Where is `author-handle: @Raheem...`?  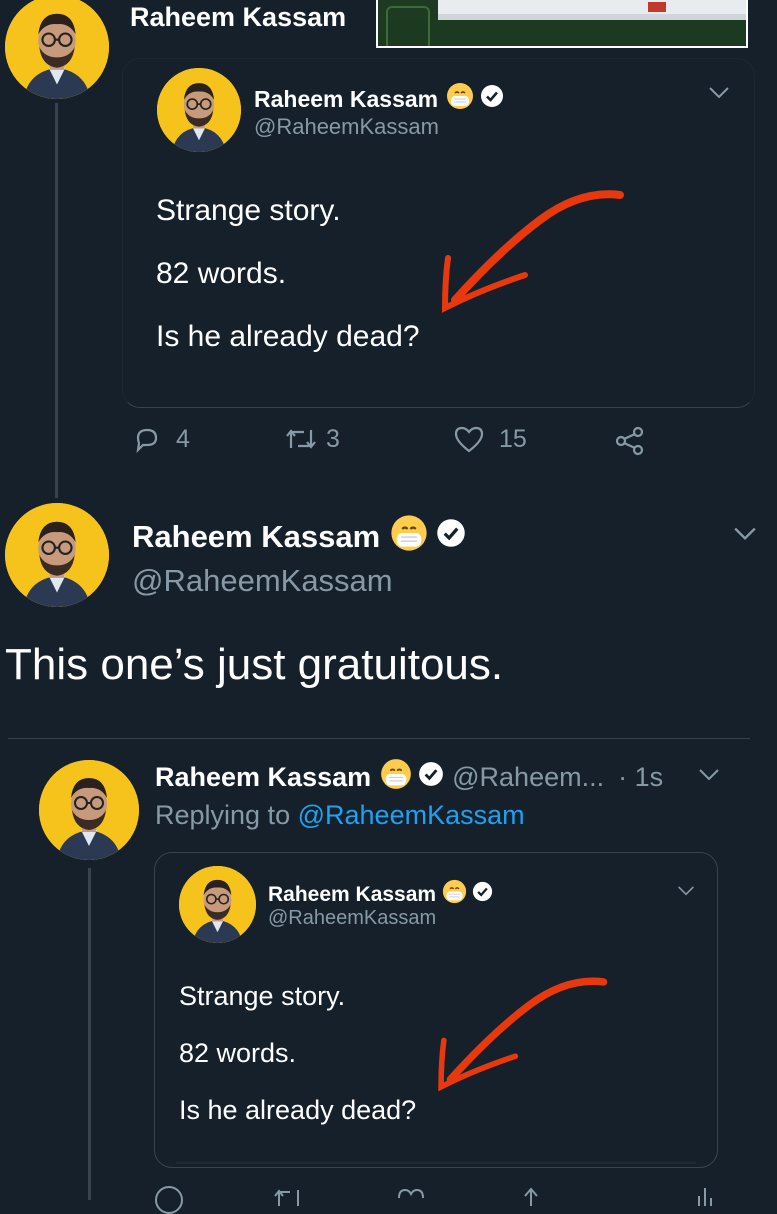
author-handle: @Raheem... is located at coordinates (528, 777).